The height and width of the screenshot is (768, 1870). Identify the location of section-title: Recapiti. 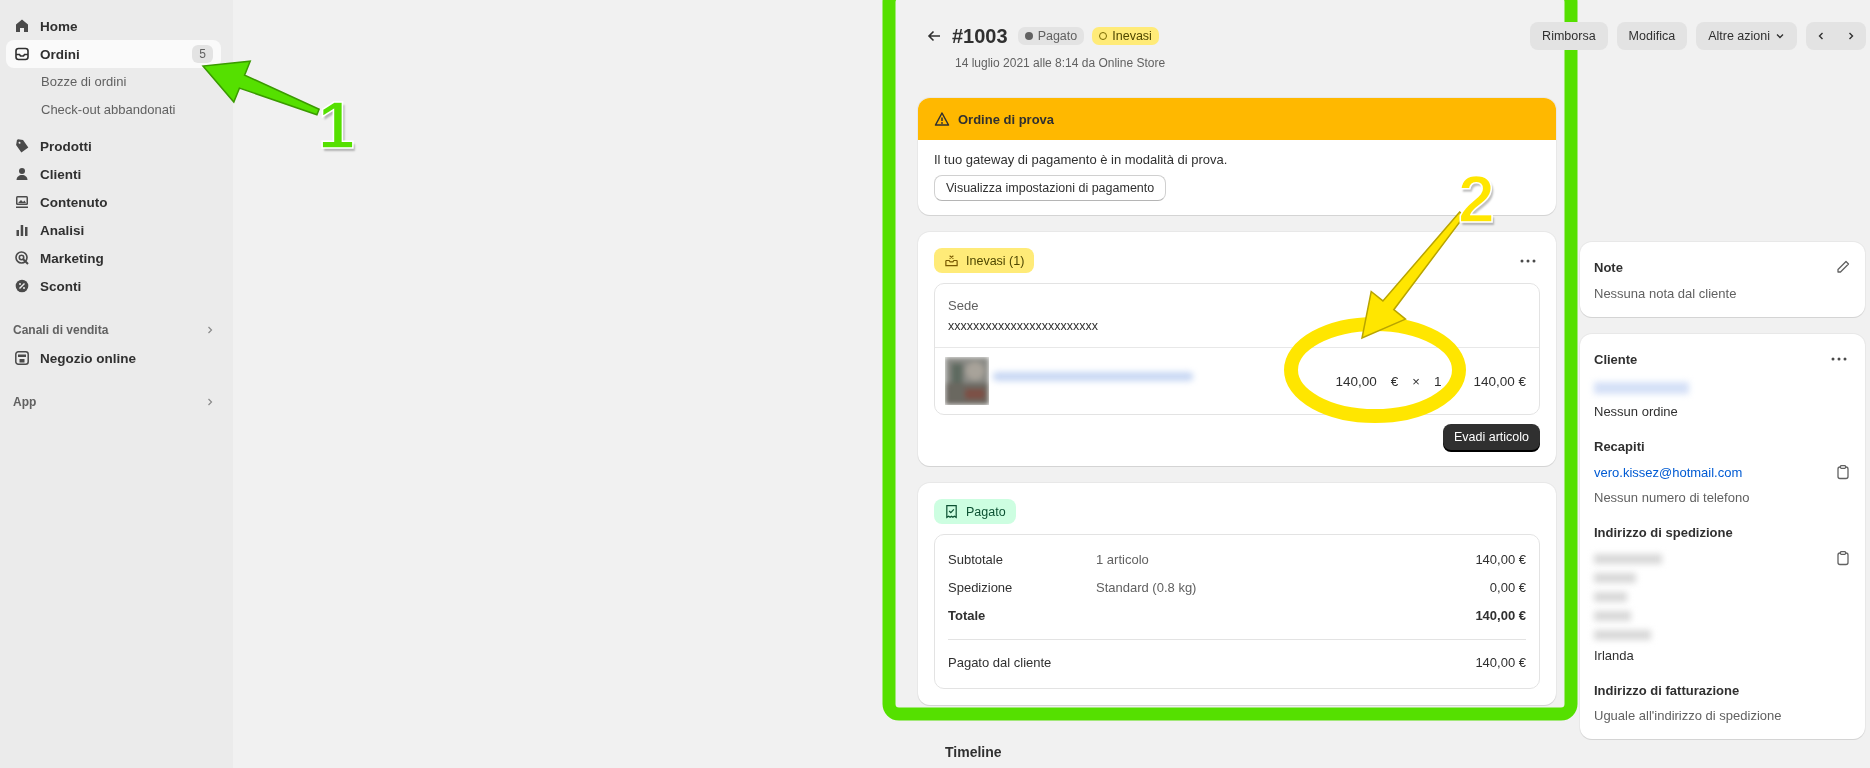
(1620, 446).